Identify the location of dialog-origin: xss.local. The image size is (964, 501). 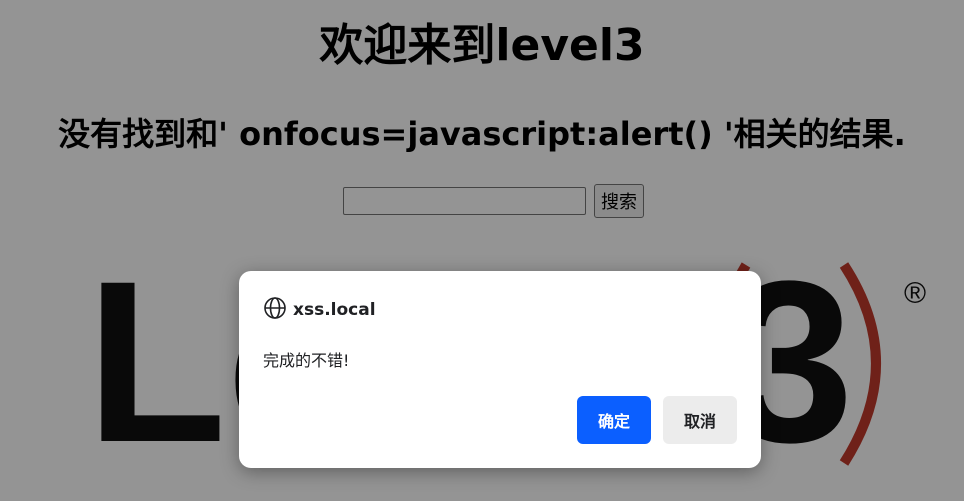
(334, 310).